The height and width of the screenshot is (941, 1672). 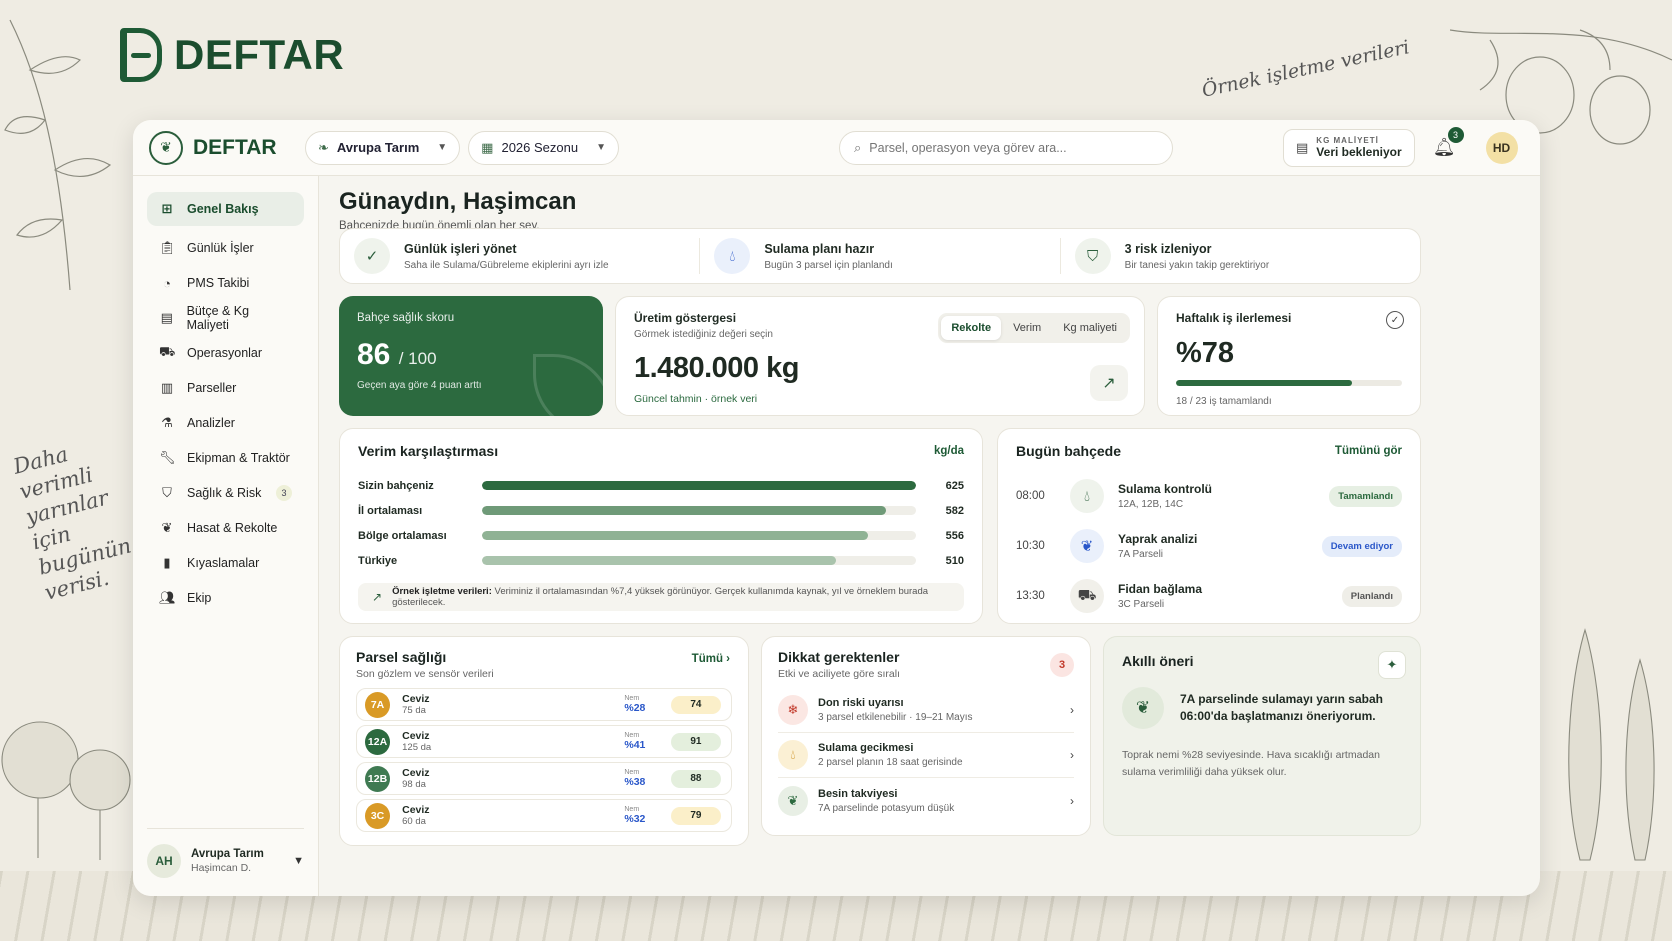 What do you see at coordinates (1090, 328) in the screenshot?
I see `tab-kg-maliyeti: Kg maliyeti` at bounding box center [1090, 328].